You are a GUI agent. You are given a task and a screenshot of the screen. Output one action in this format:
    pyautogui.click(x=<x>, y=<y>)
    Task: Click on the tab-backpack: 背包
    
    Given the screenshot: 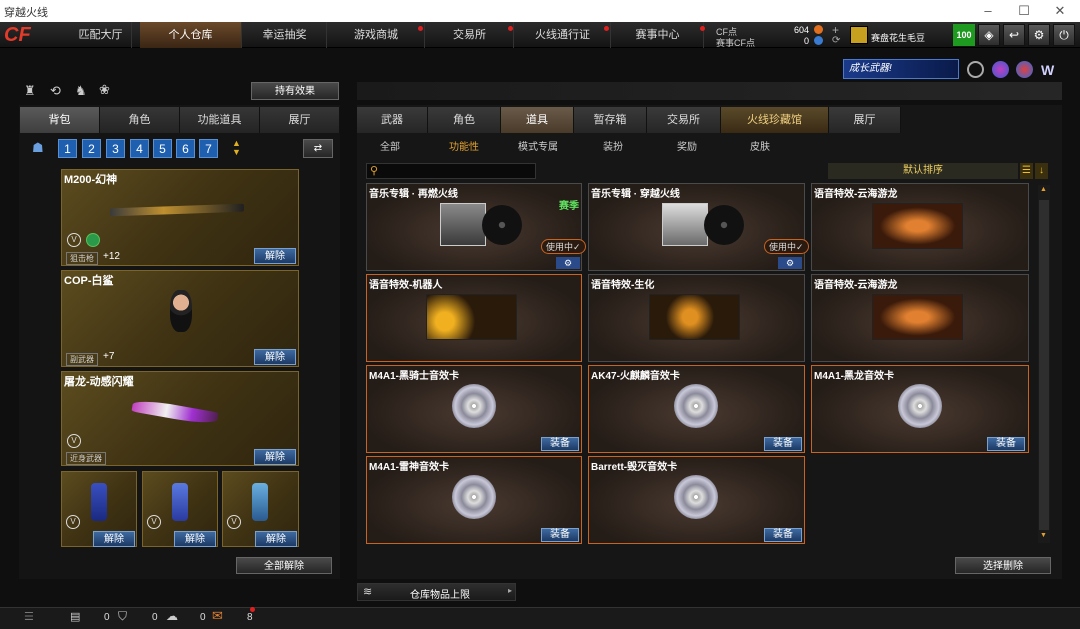 What is the action you would take?
    pyautogui.click(x=60, y=120)
    